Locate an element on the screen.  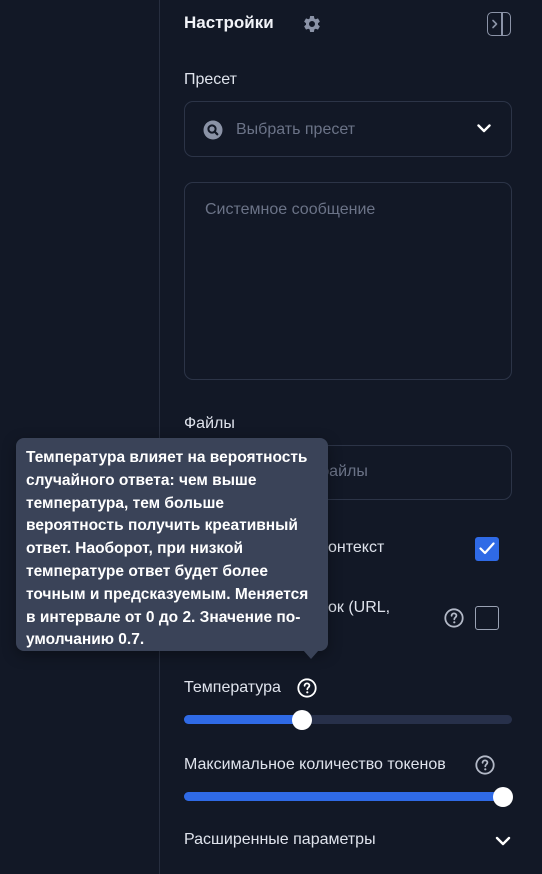
gear-icon is located at coordinates (312, 24).